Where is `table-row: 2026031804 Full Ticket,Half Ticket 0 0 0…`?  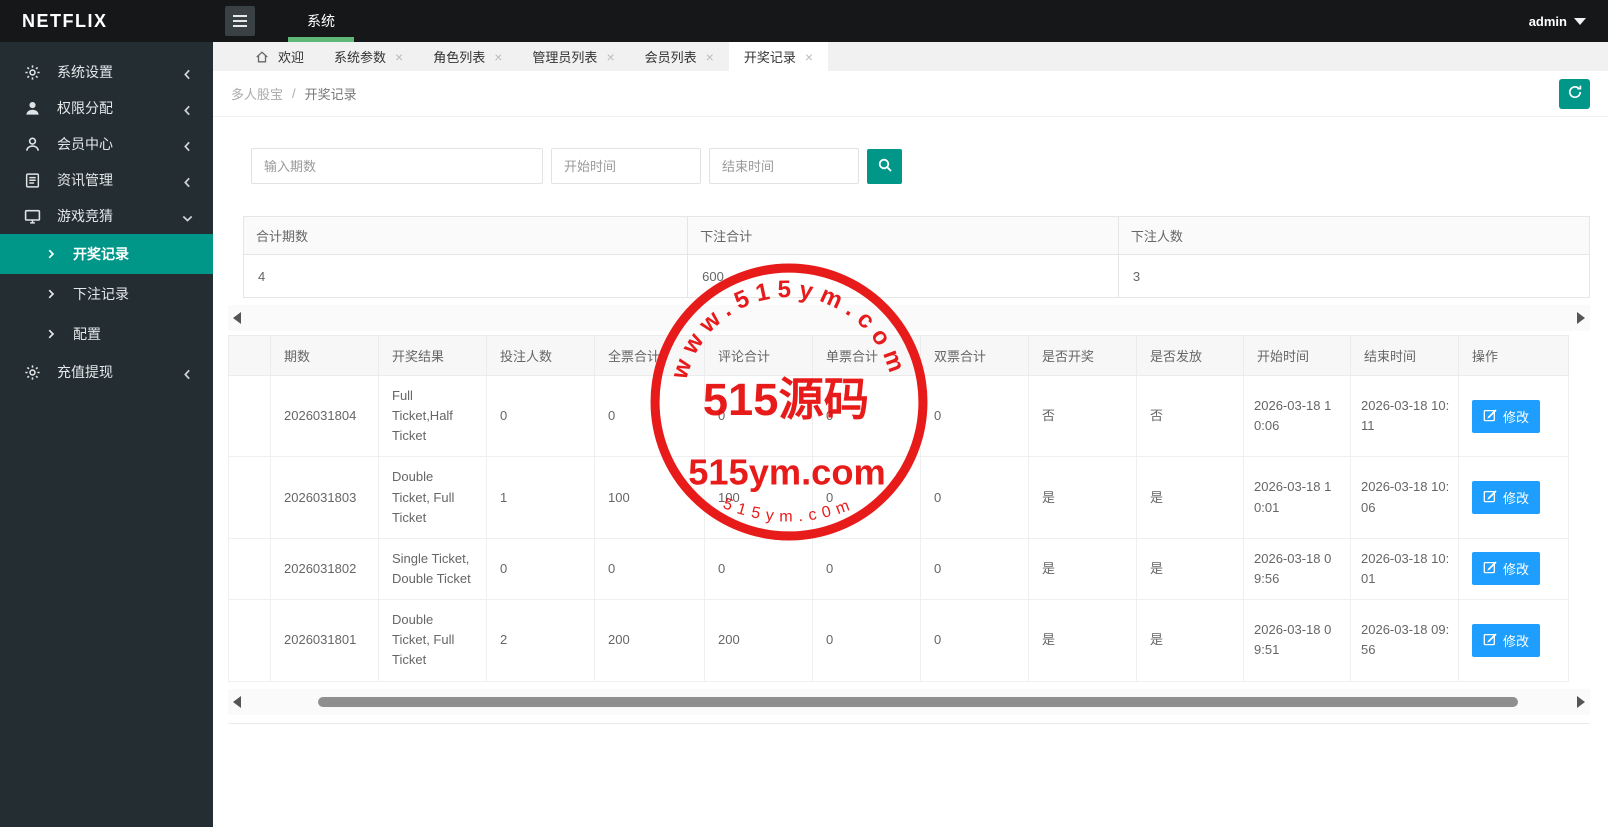
table-row: 2026031804 Full Ticket,Half Ticket 0 0 0… is located at coordinates (898, 416).